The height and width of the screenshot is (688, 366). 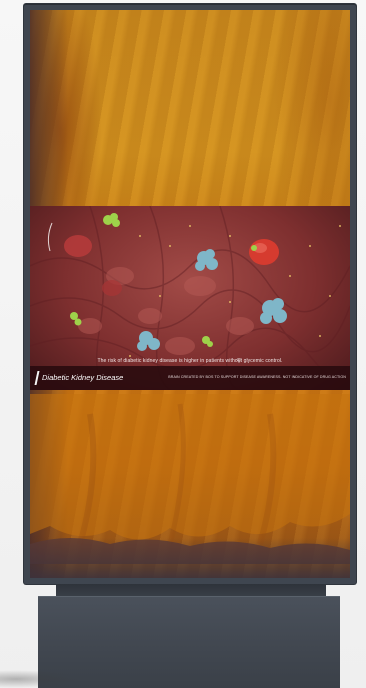 I want to click on fabric-bottom-shadow, so click(x=190, y=558).